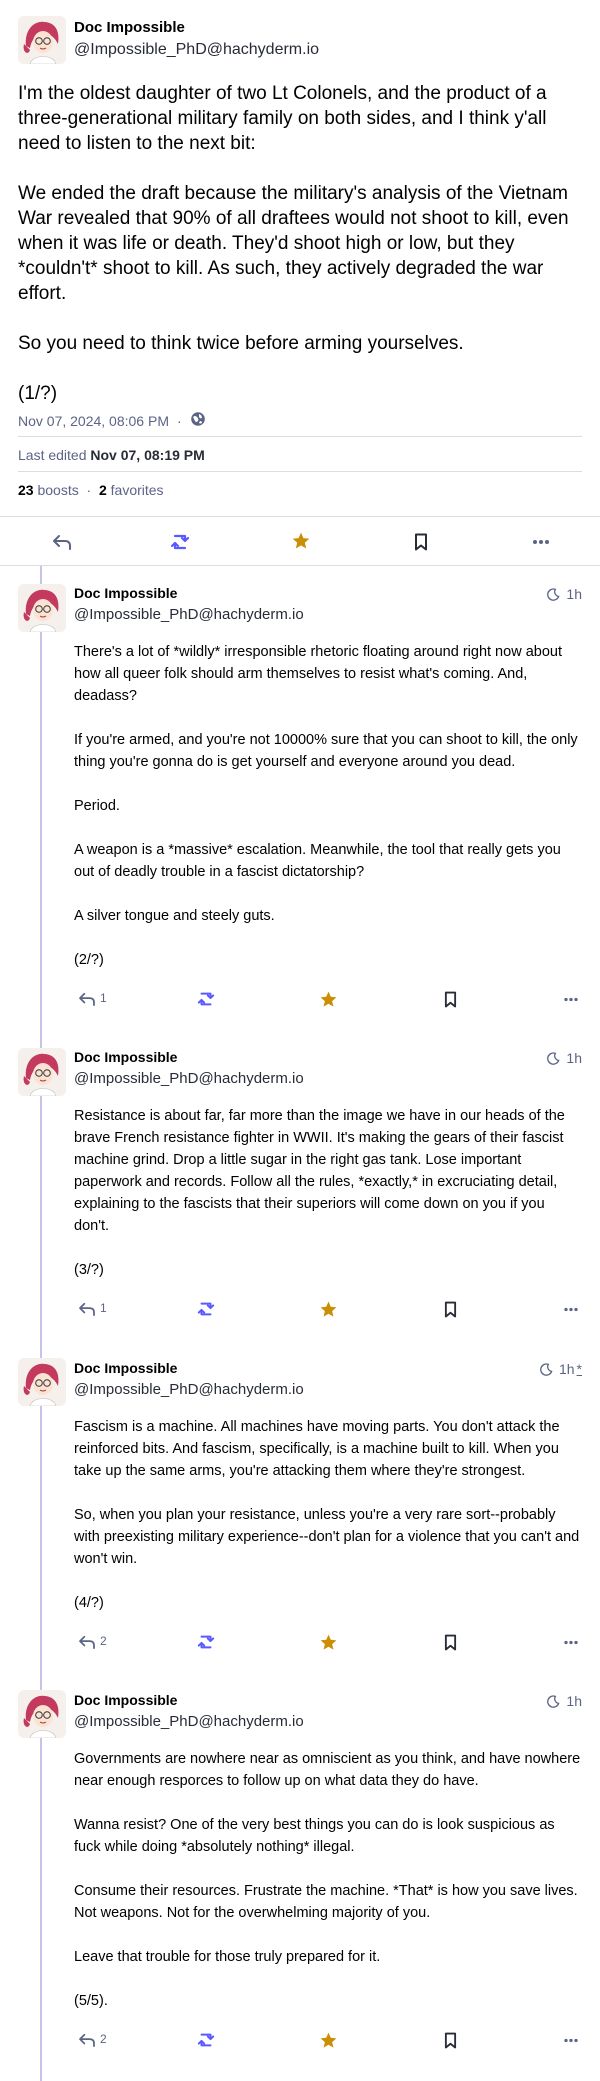 The height and width of the screenshot is (2081, 600). What do you see at coordinates (103, 998) in the screenshot?
I see `reply-count: 1` at bounding box center [103, 998].